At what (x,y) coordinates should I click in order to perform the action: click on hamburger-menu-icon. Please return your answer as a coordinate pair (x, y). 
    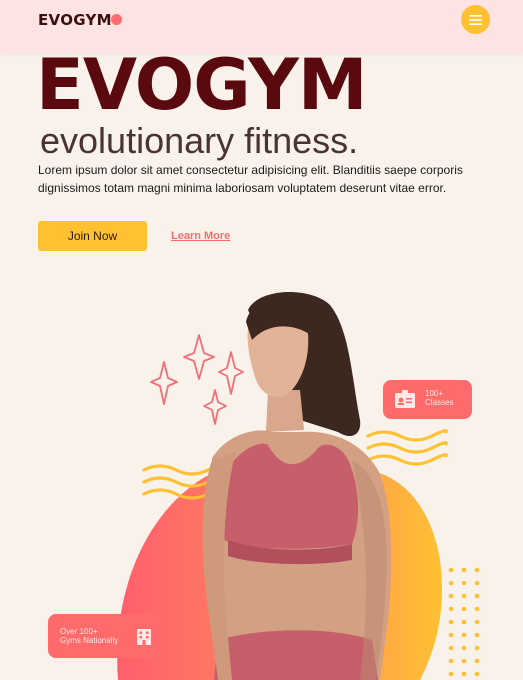
    Looking at the image, I should click on (475, 19).